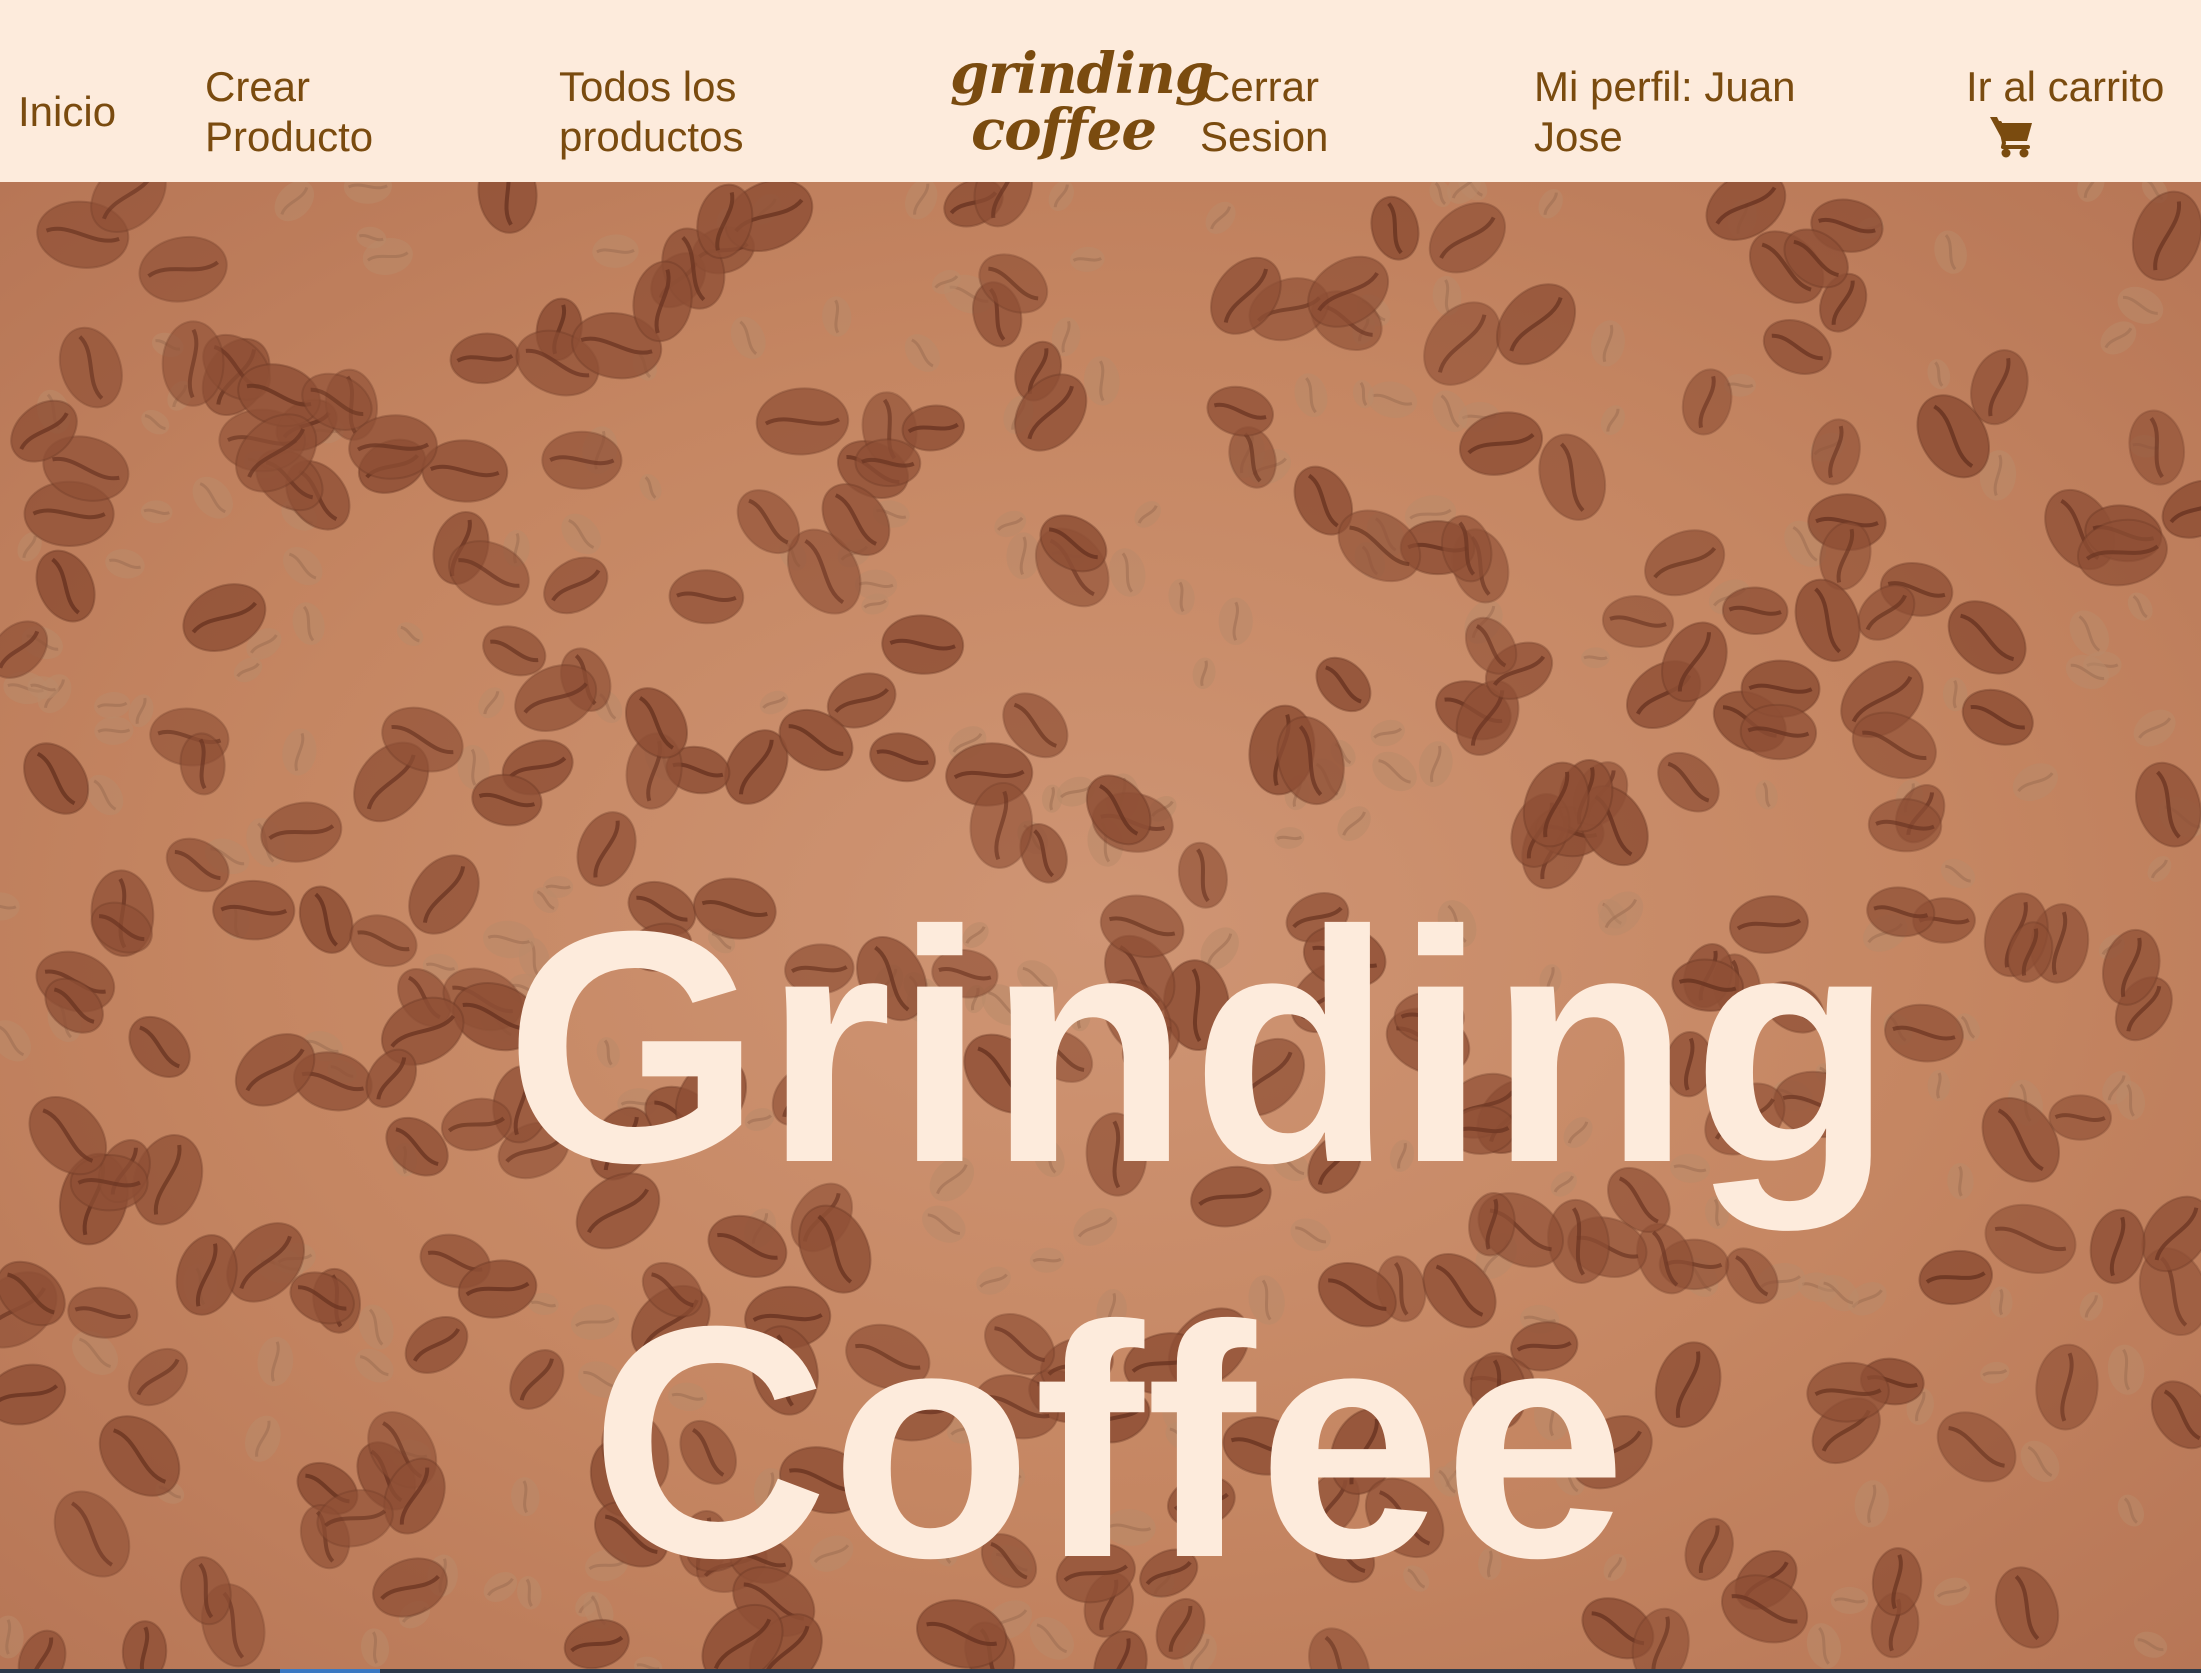 The width and height of the screenshot is (2201, 1673). Describe the element at coordinates (1264, 136) in the screenshot. I see `nav-cerrar-sesion-label-line2: Sesion` at that location.